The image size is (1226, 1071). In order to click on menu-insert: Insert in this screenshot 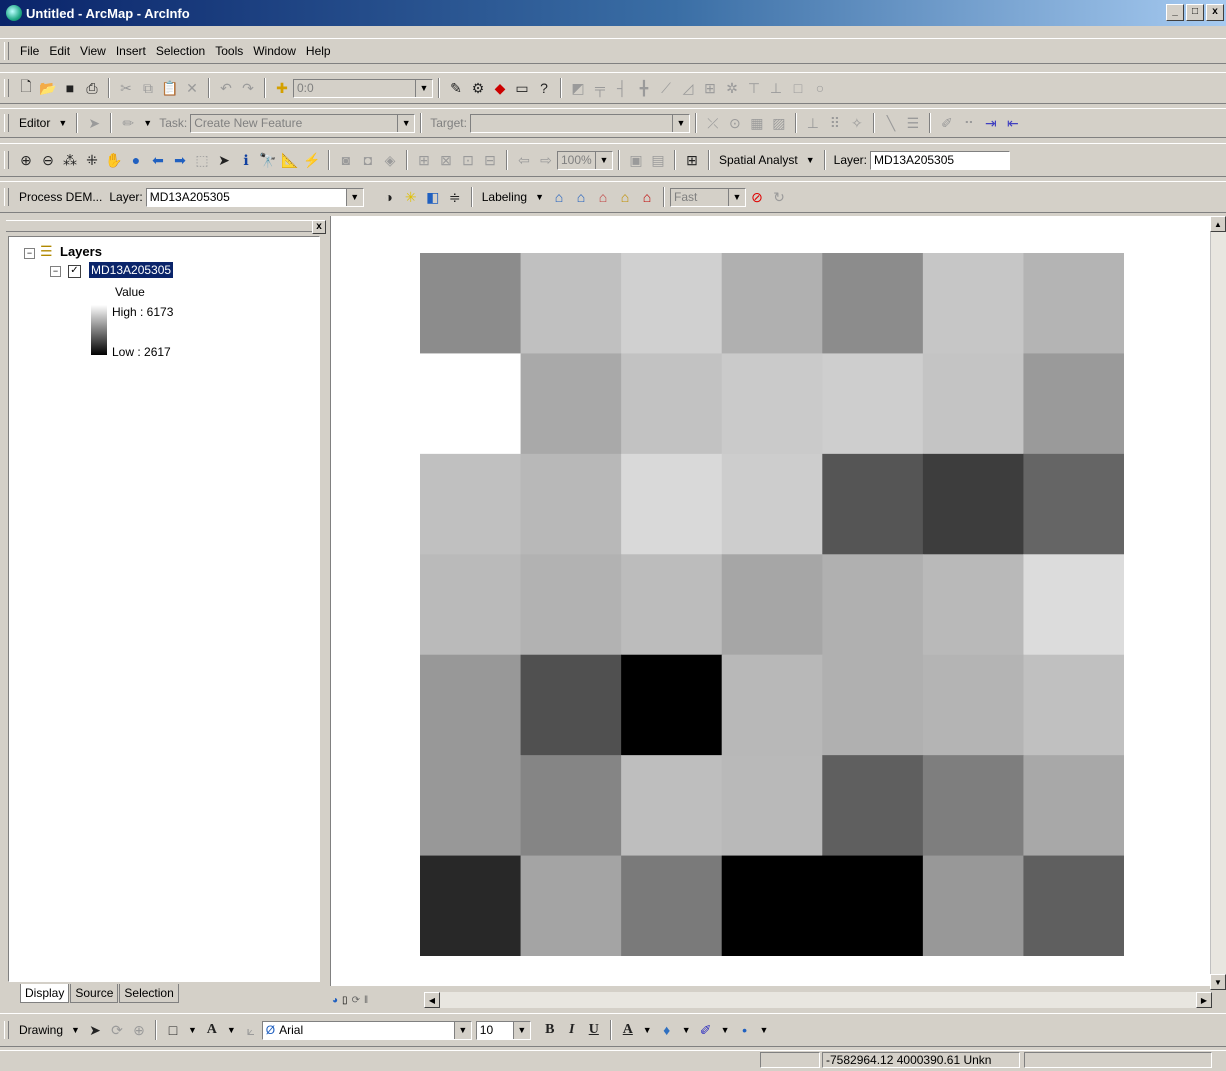, I will do `click(131, 51)`.